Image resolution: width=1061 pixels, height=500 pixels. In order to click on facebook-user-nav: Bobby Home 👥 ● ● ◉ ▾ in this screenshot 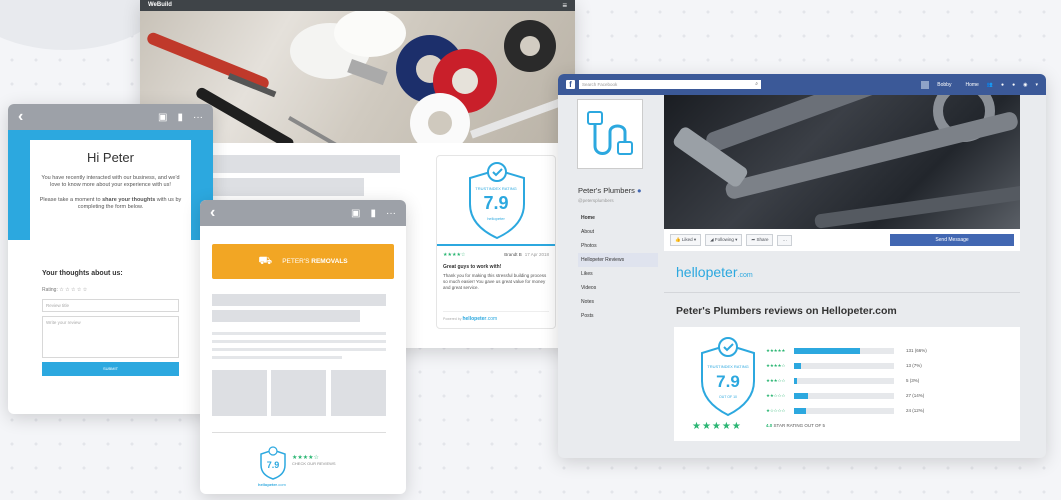, I will do `click(979, 84)`.